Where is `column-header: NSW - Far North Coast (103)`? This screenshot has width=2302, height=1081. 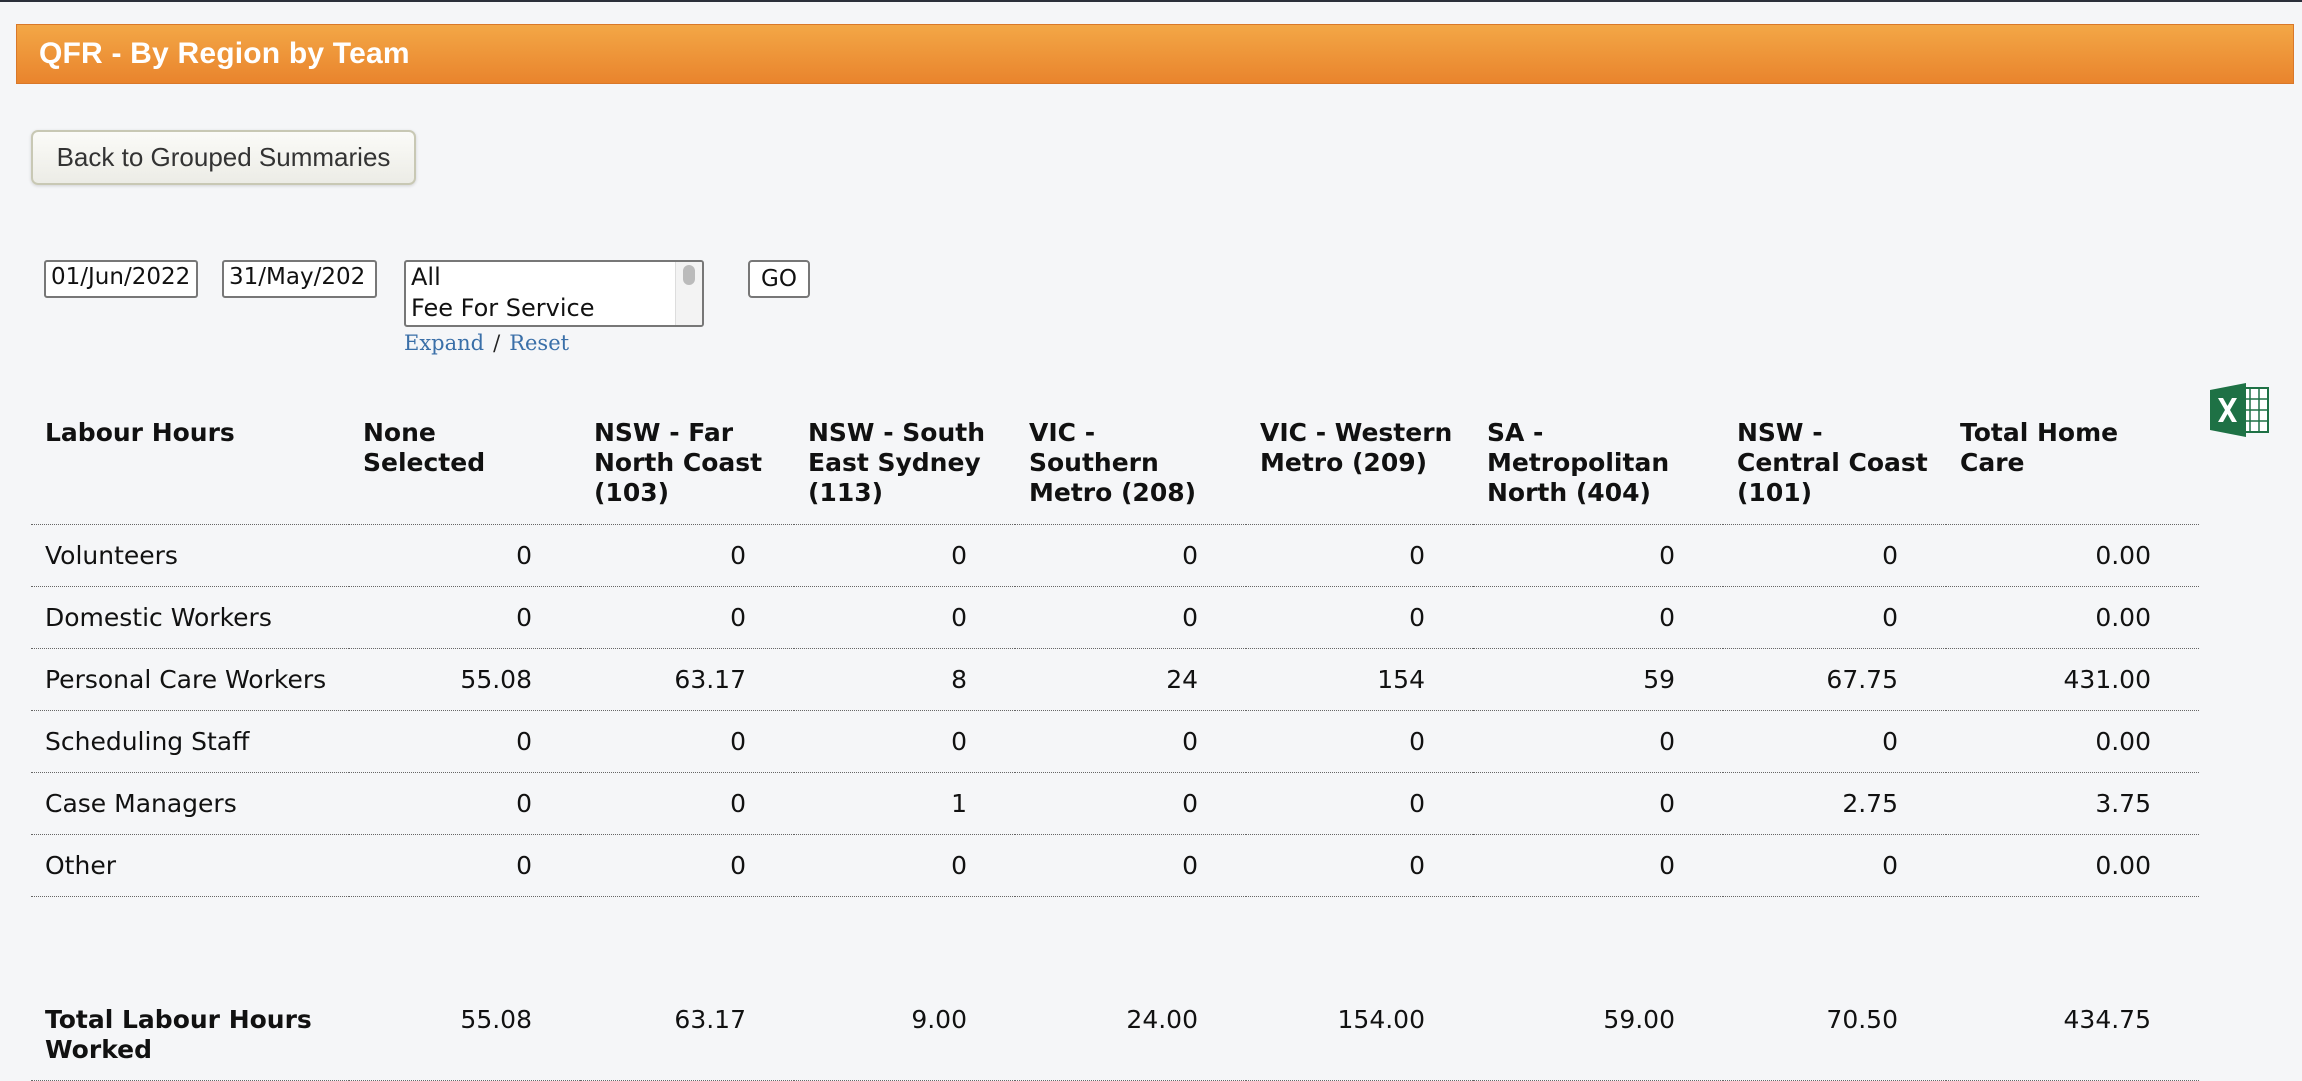
column-header: NSW - Far North Coast (103) is located at coordinates (687, 463).